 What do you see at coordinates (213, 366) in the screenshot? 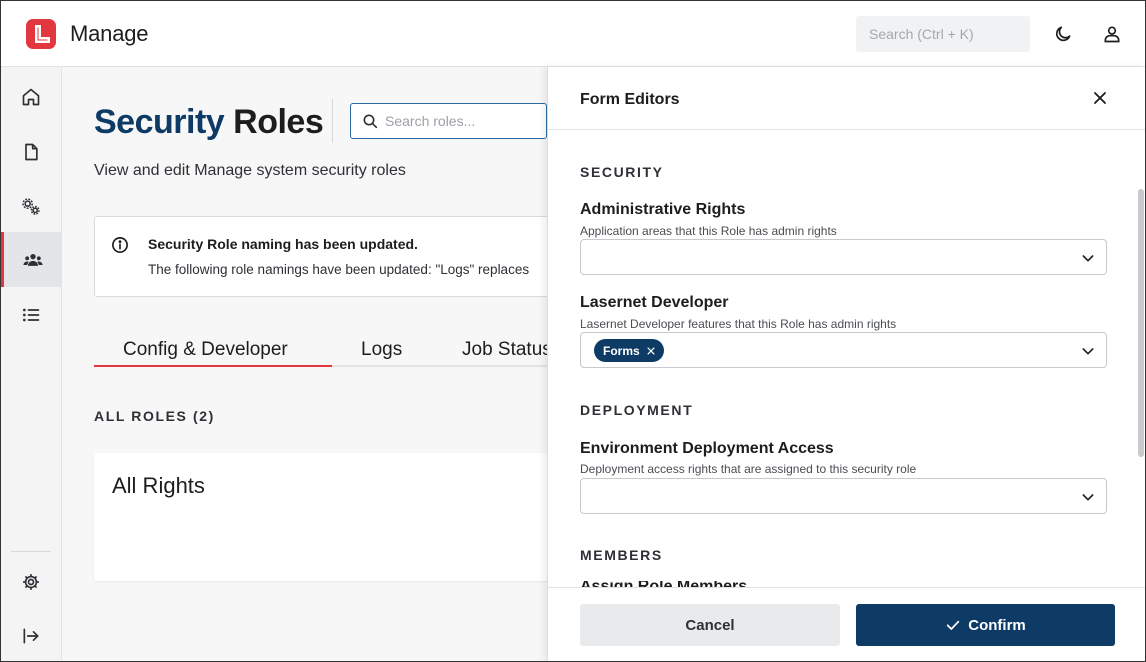
I see `active-tab-indicator` at bounding box center [213, 366].